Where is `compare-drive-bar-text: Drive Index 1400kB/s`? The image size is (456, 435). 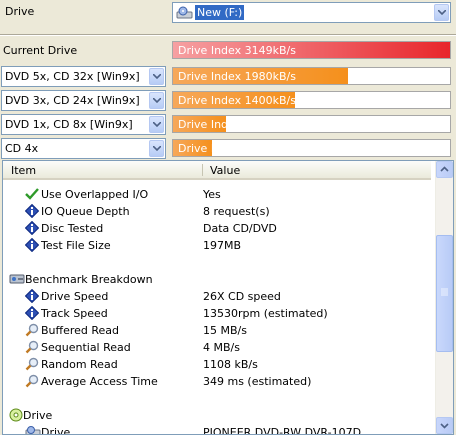 compare-drive-bar-text: Drive Index 1400kB/s is located at coordinates (237, 100).